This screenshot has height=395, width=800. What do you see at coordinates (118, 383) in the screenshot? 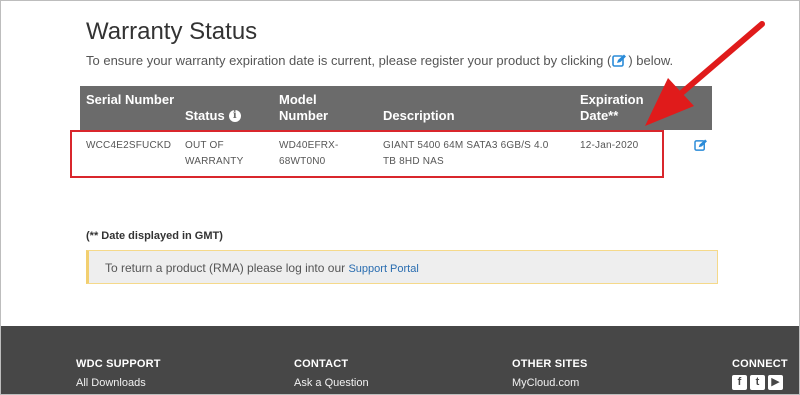
I see `footer-link-all-downloads: All Downloads` at bounding box center [118, 383].